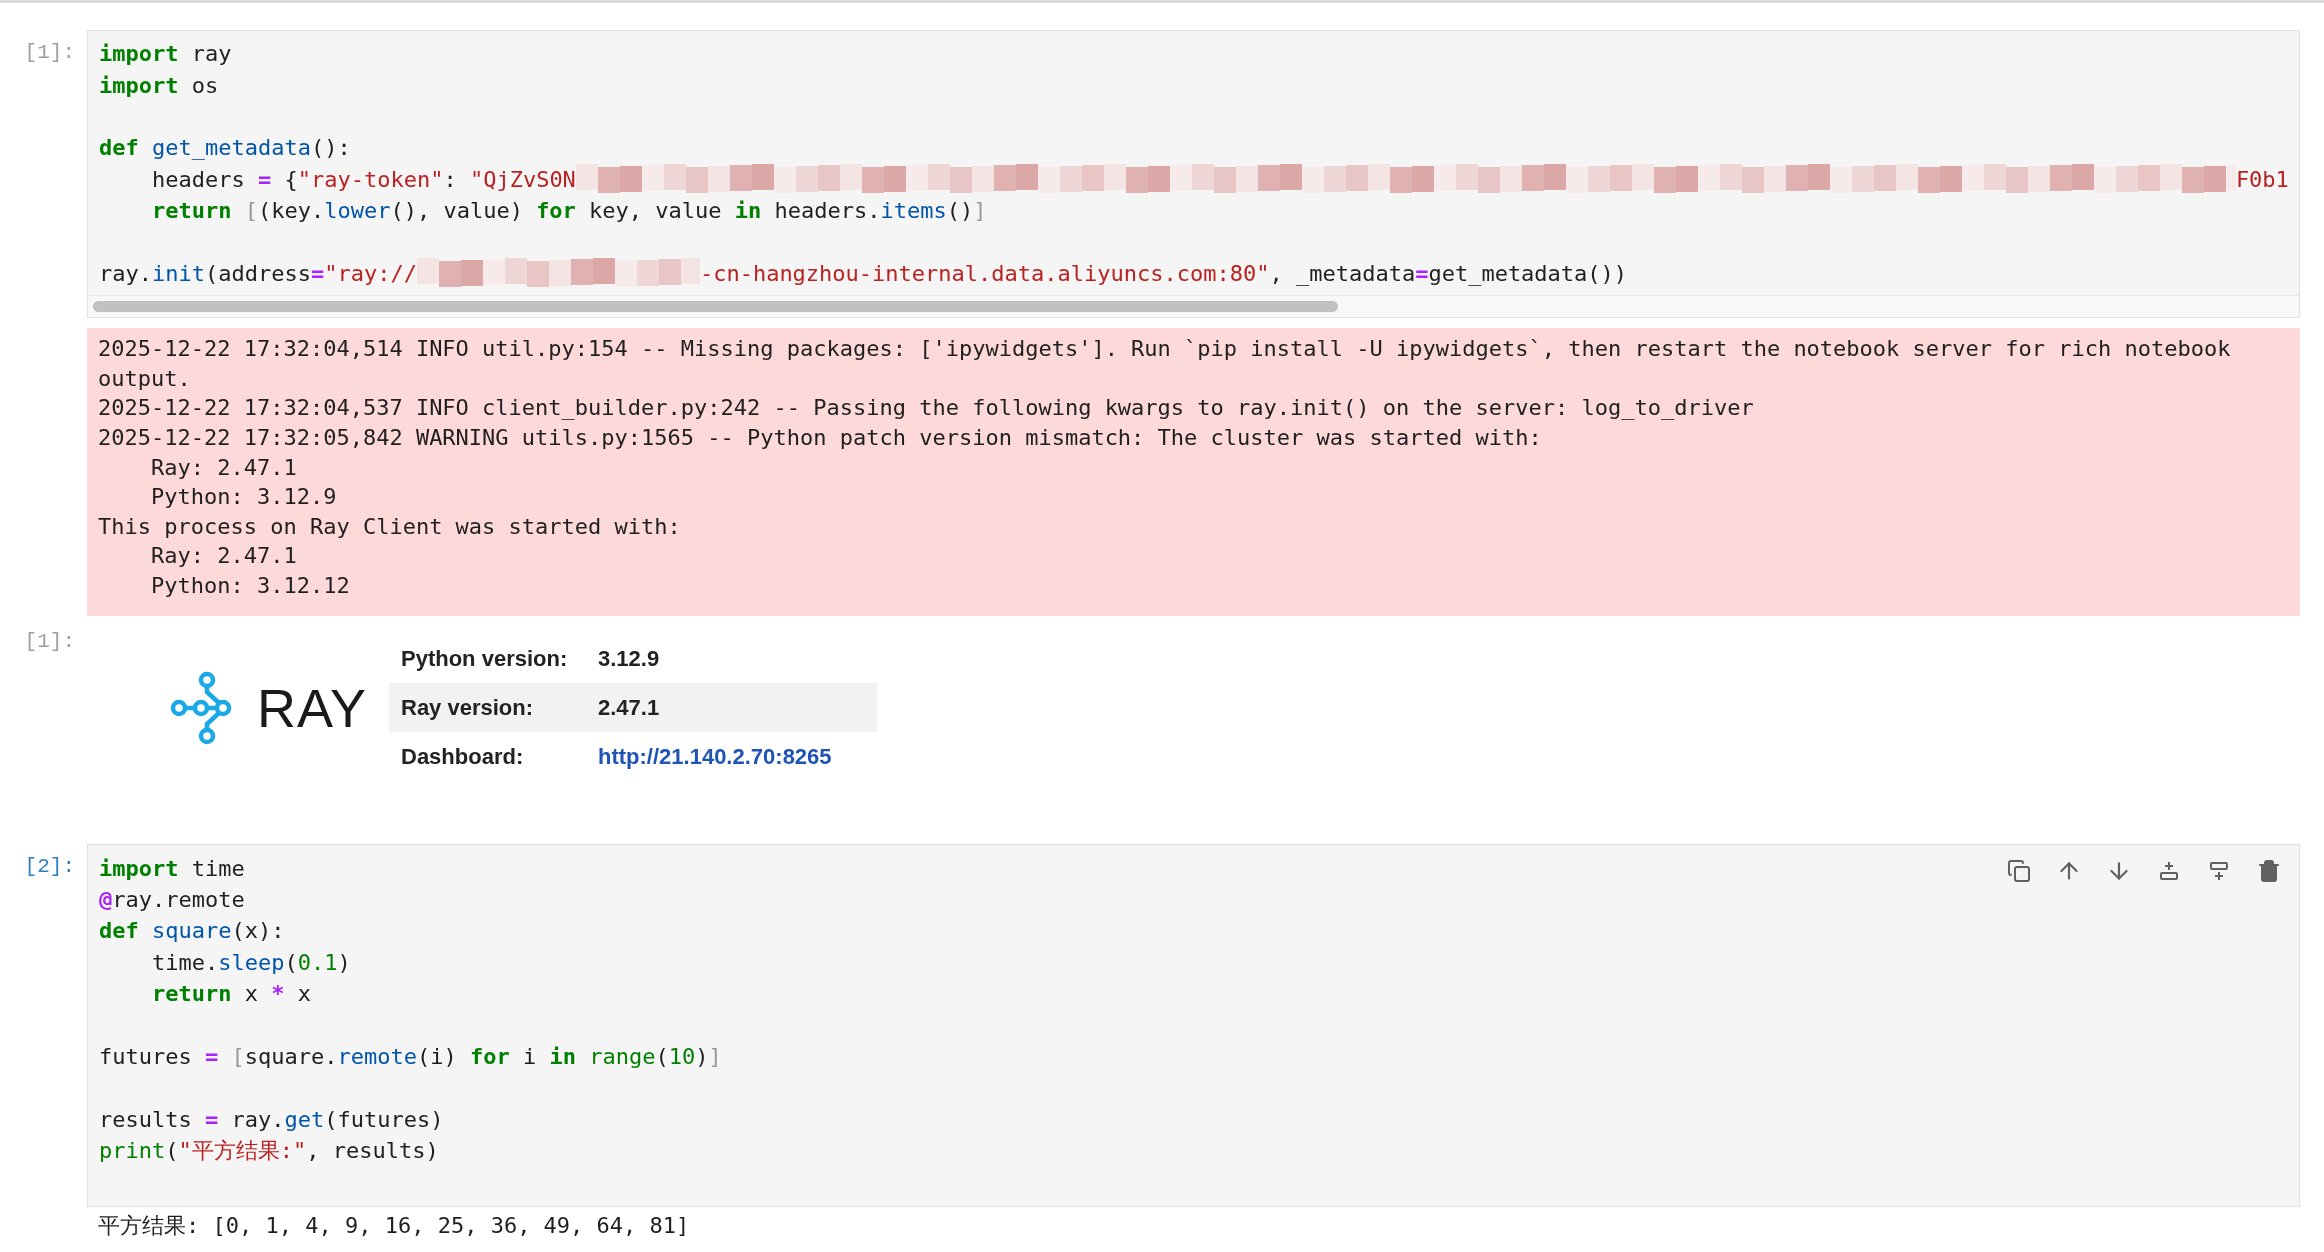 The width and height of the screenshot is (2324, 1252). I want to click on output-line: 2025-12-22 17:32:04,514 INFO util.py:154 -- Missing packages: ['ipywidgets']. Run `pip install -U ipywidgets`, then restart the notebook server for rich notebook output., so click(1165, 364).